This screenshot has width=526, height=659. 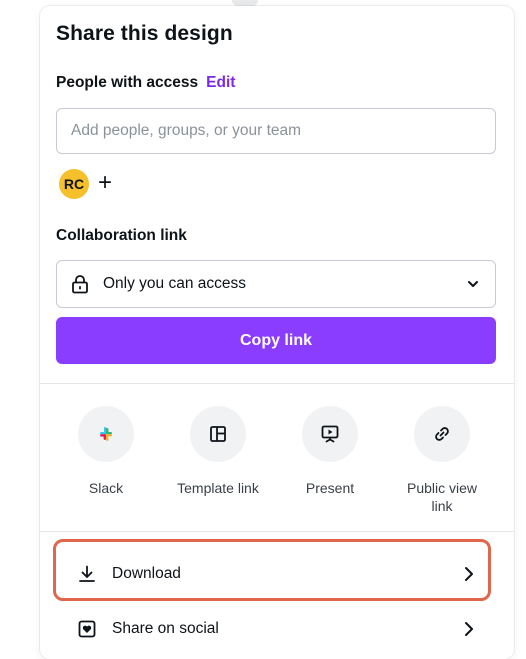 I want to click on share-option-label: Slack, so click(x=106, y=488).